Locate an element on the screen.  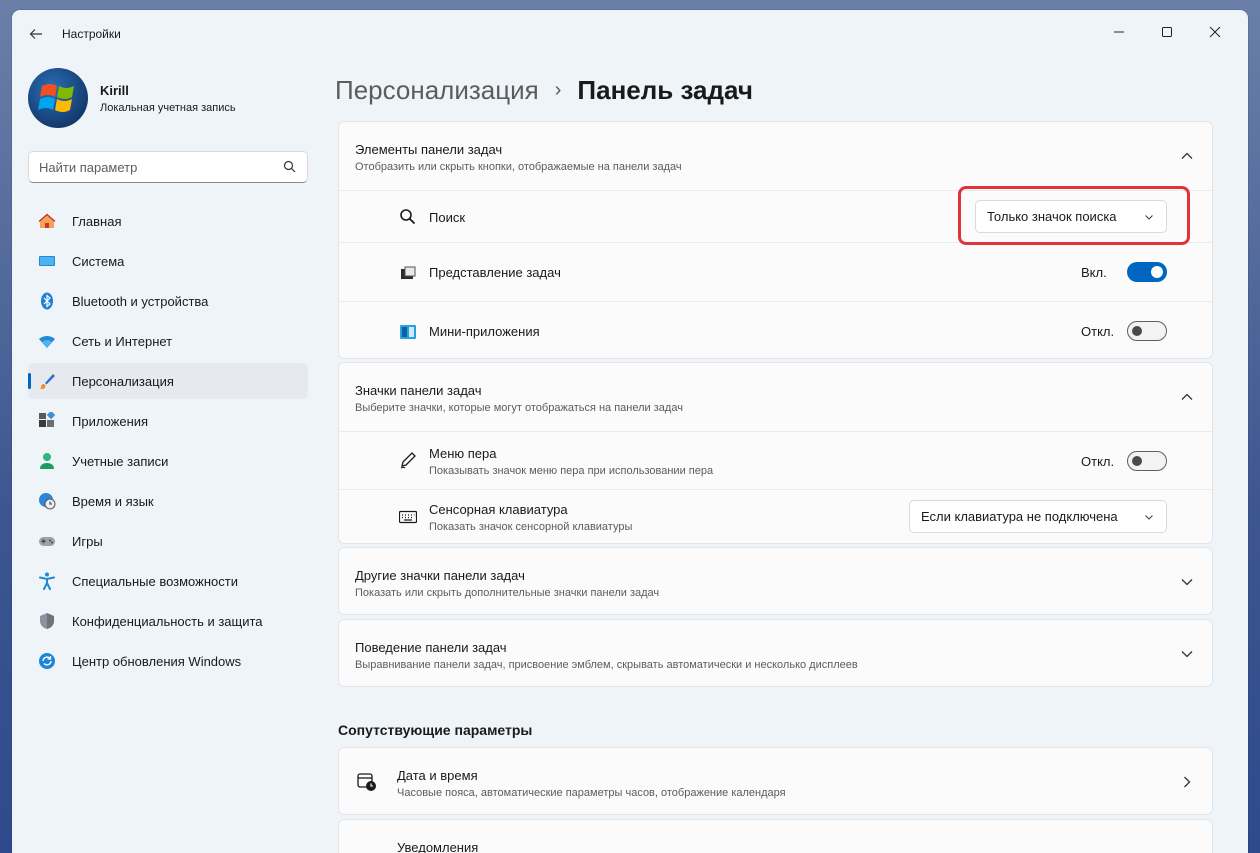
arrow-left-icon is located at coordinates (35, 34).